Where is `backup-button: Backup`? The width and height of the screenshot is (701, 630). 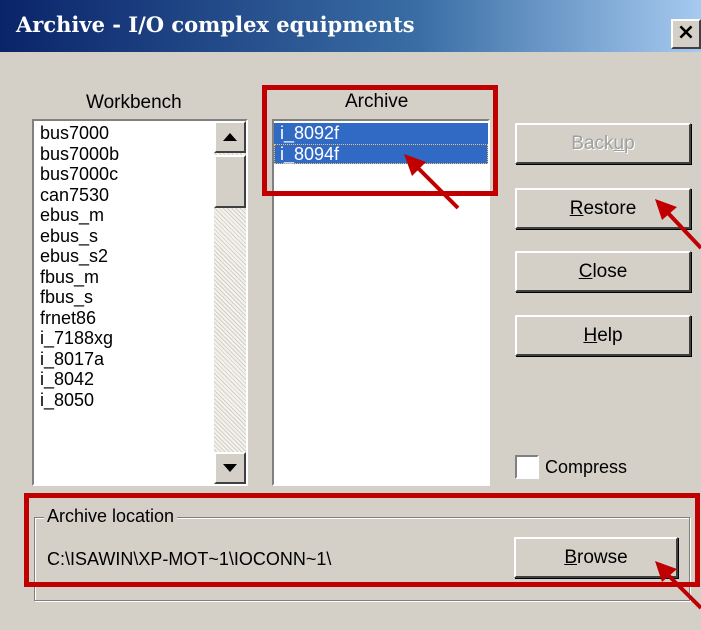 backup-button: Backup is located at coordinates (603, 143).